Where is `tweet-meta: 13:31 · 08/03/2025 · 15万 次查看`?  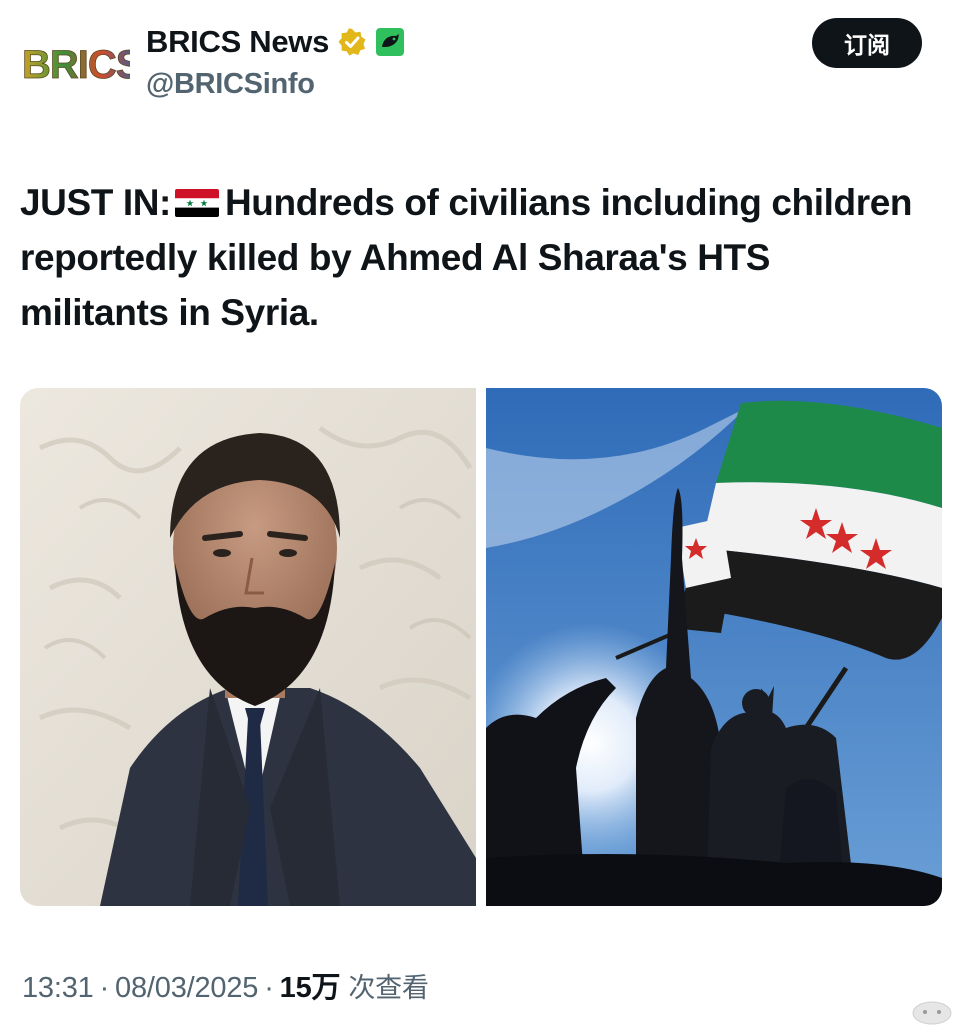 tweet-meta: 13:31 · 08/03/2025 · 15万 次查看 is located at coordinates (225, 985).